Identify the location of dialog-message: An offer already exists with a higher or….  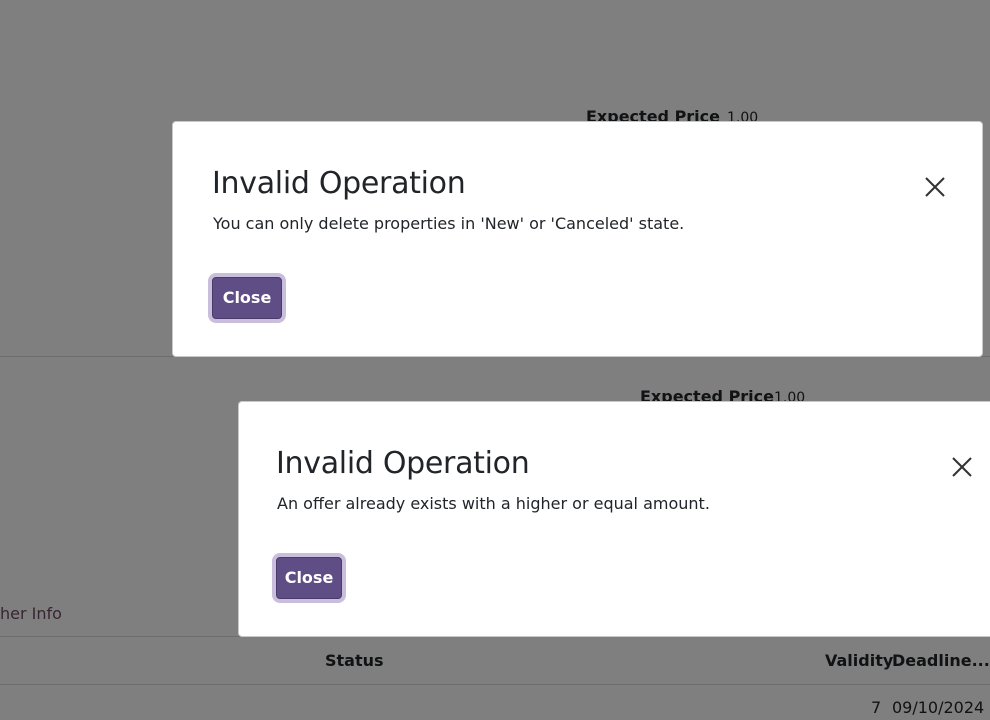
(493, 503).